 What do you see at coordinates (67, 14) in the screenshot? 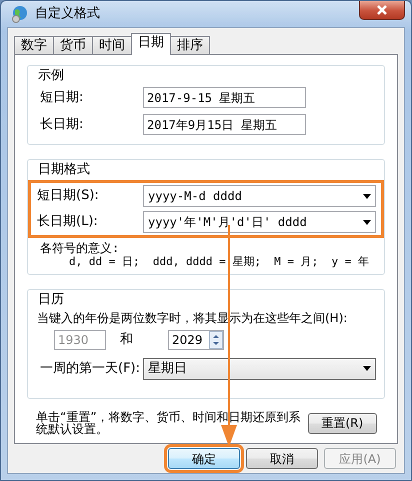
I see `window-title: 自定义格式` at bounding box center [67, 14].